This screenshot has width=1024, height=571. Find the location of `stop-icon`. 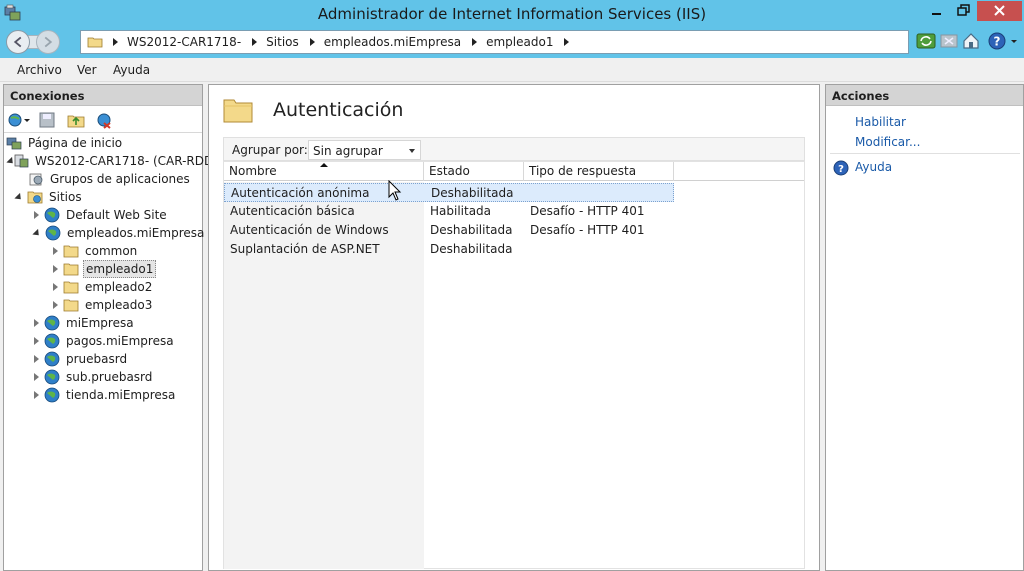

stop-icon is located at coordinates (949, 41).